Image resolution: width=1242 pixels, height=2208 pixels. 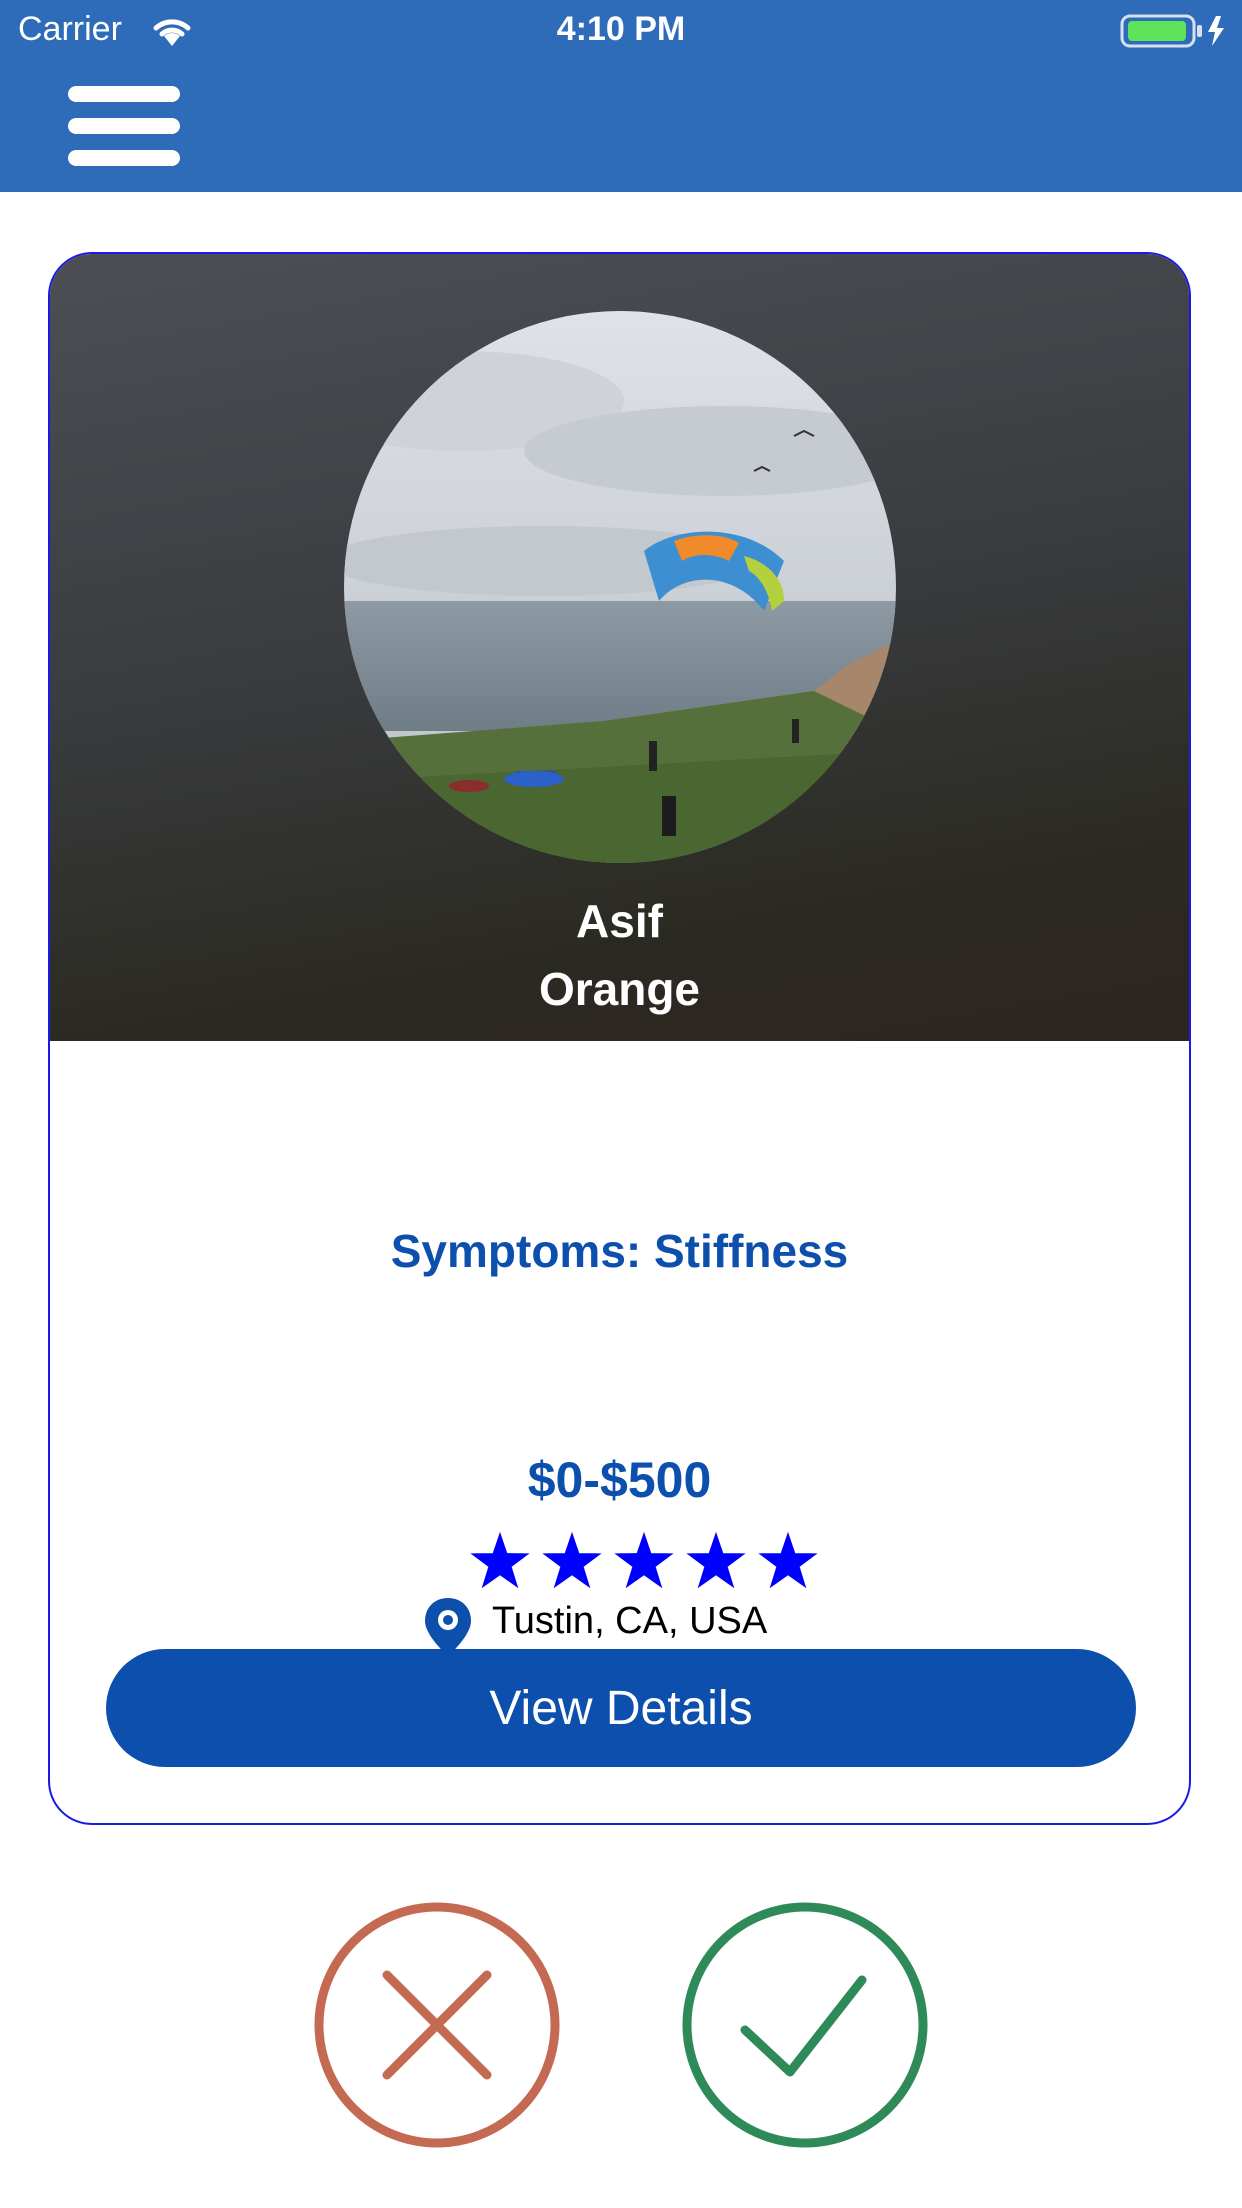 I want to click on reject-button, so click(x=437, y=2025).